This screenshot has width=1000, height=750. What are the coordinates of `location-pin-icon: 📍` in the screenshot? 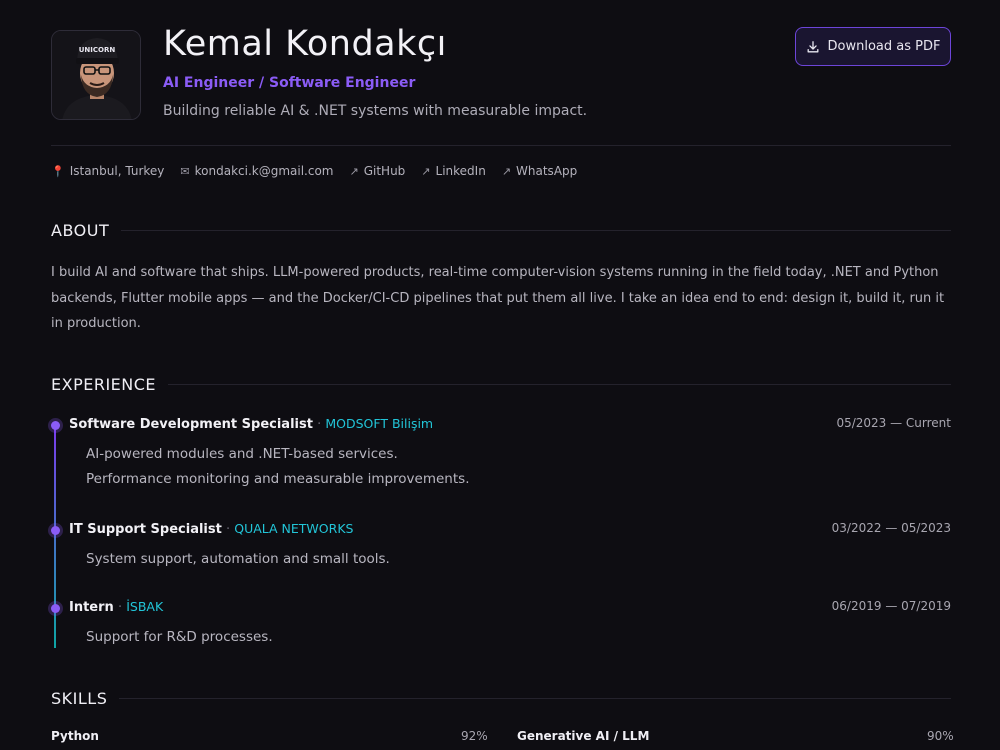 It's located at (58, 171).